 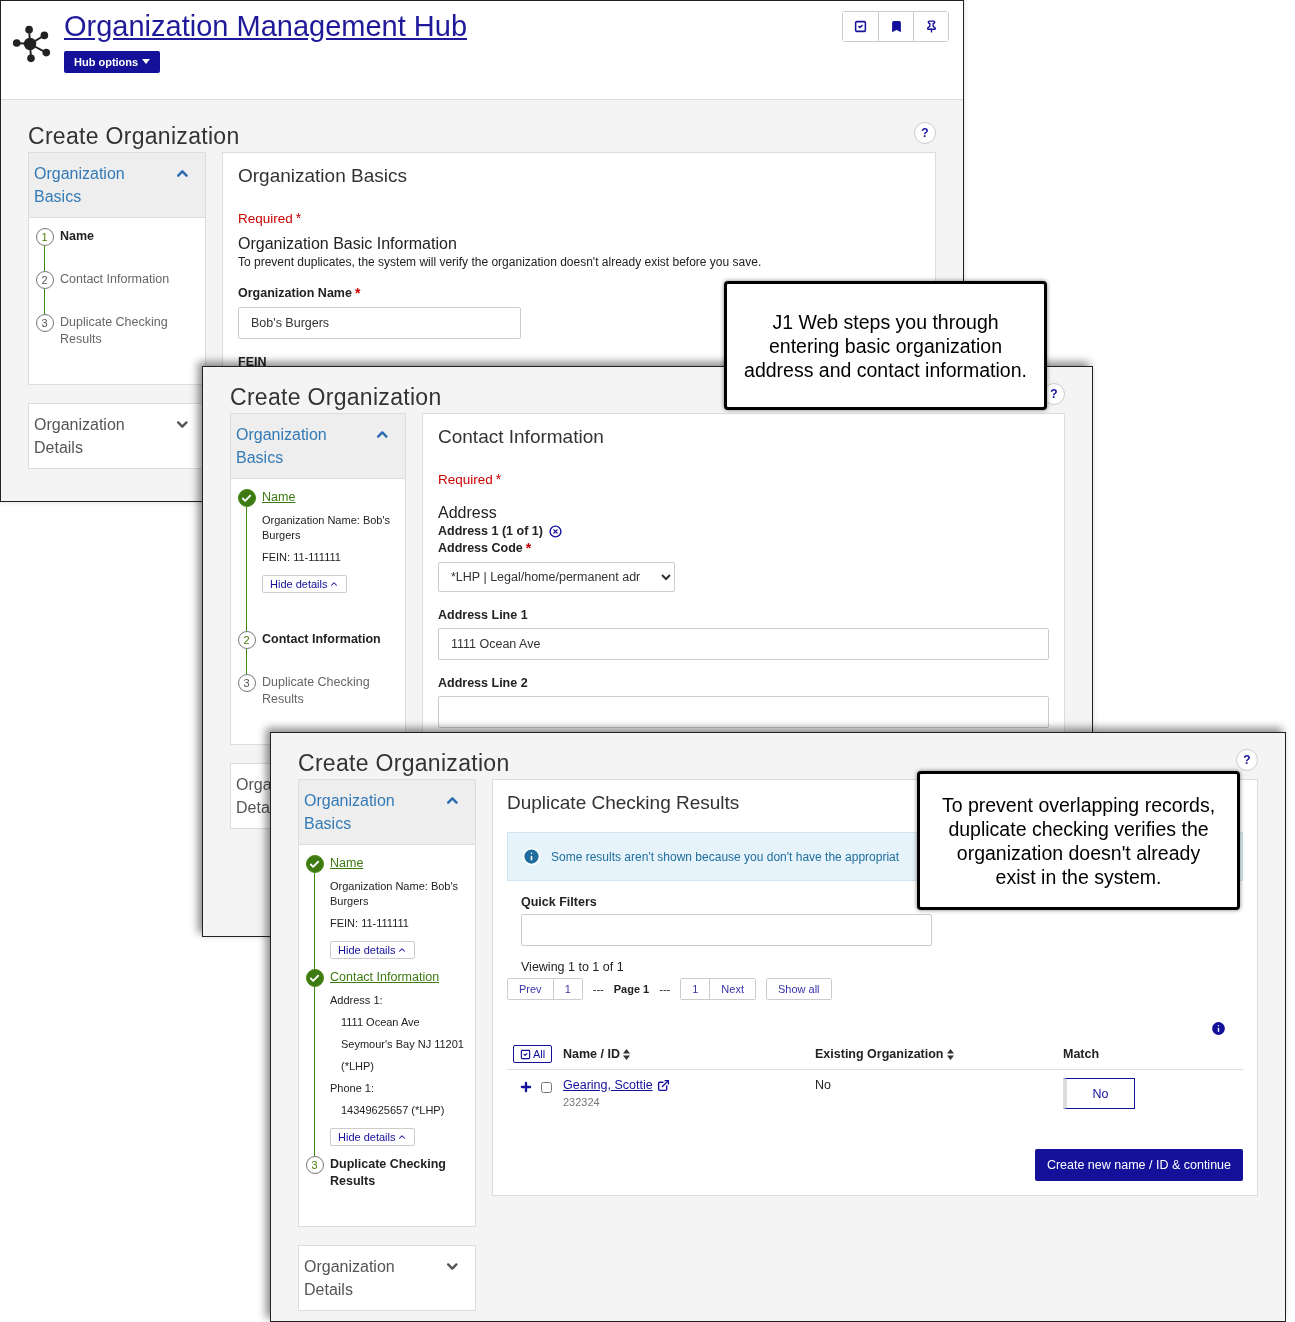 What do you see at coordinates (930, 26) in the screenshot?
I see `pin-icon` at bounding box center [930, 26].